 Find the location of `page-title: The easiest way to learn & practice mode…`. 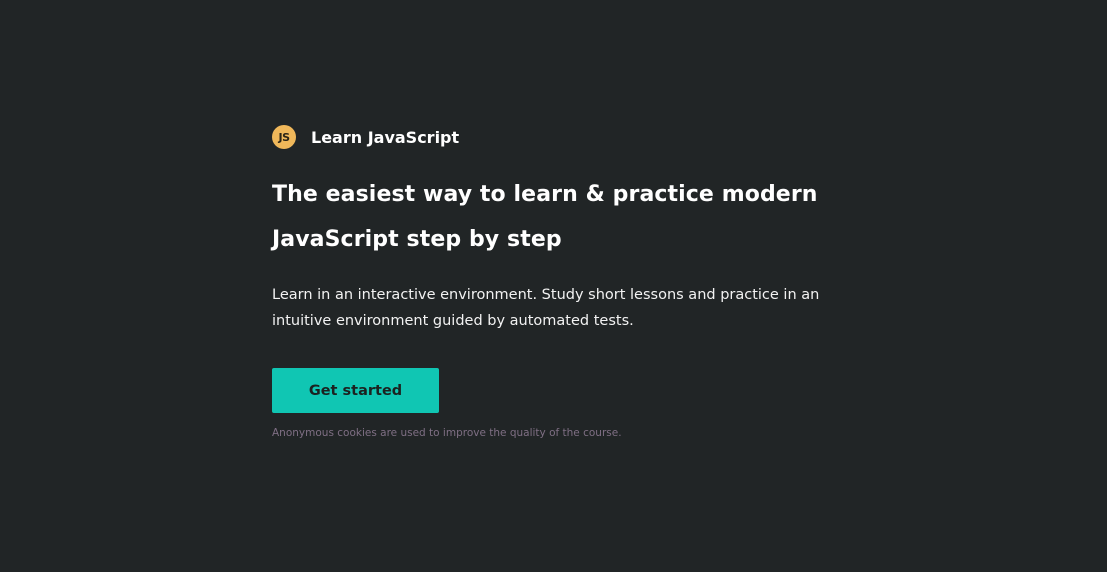

page-title: The easiest way to learn & practice mode… is located at coordinates (545, 217).